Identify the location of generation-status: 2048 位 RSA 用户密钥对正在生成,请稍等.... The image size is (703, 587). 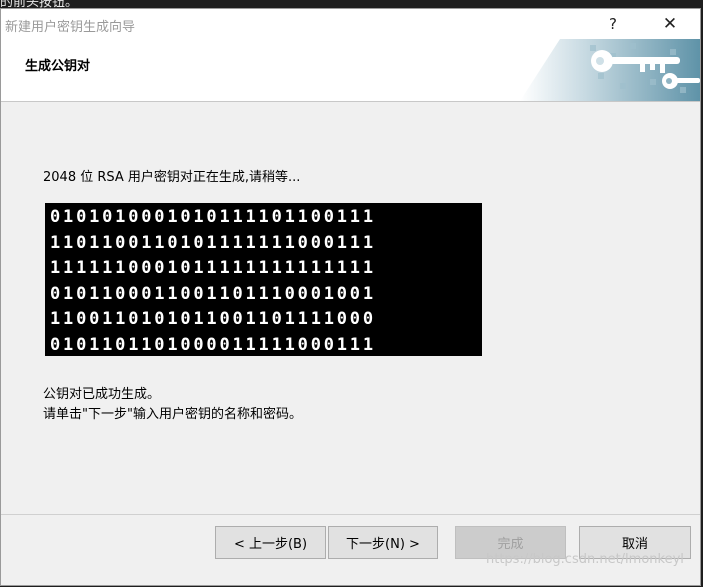
(172, 177).